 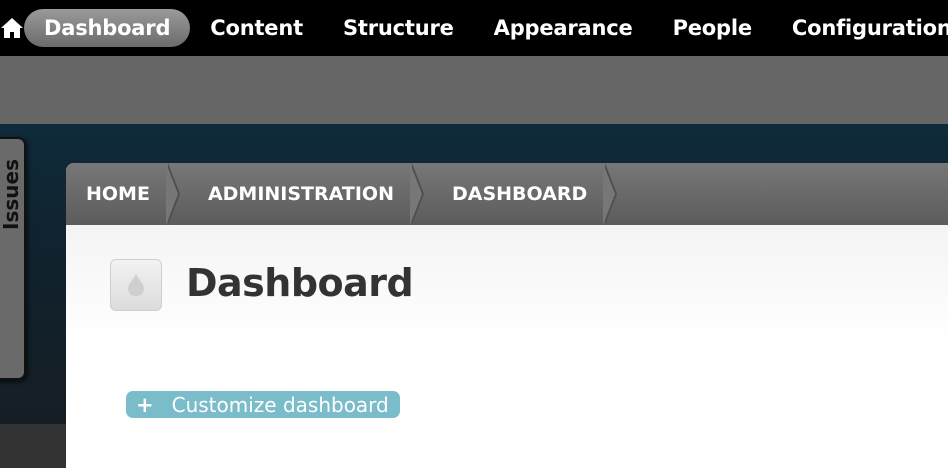 I want to click on issues-tab-label: Issues, so click(x=11, y=194).